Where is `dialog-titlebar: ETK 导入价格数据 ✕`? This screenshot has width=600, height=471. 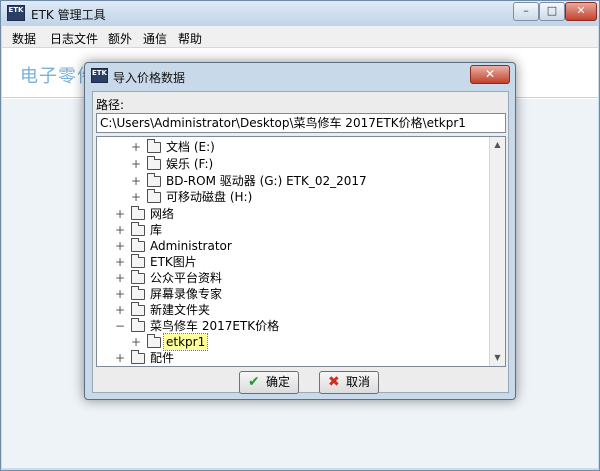
dialog-titlebar: ETK 导入价格数据 ✕ is located at coordinates (300, 76).